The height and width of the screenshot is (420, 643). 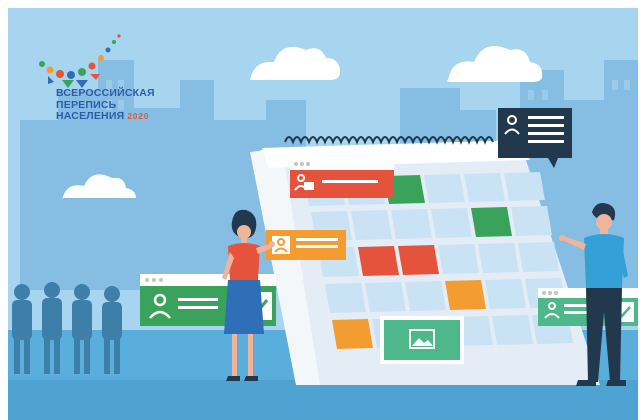 I want to click on logo-line-3: НАСЕЛЕНИЯ 2020, so click(x=103, y=116).